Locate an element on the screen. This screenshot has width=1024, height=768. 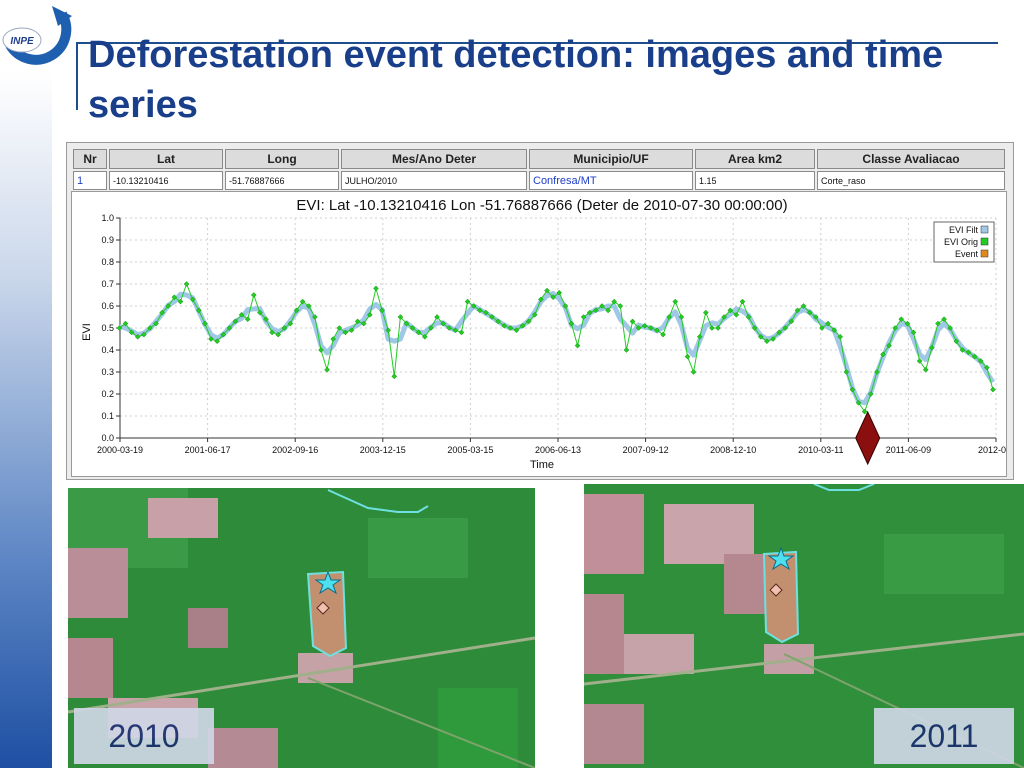
cell-area: 1.15 is located at coordinates (755, 180).